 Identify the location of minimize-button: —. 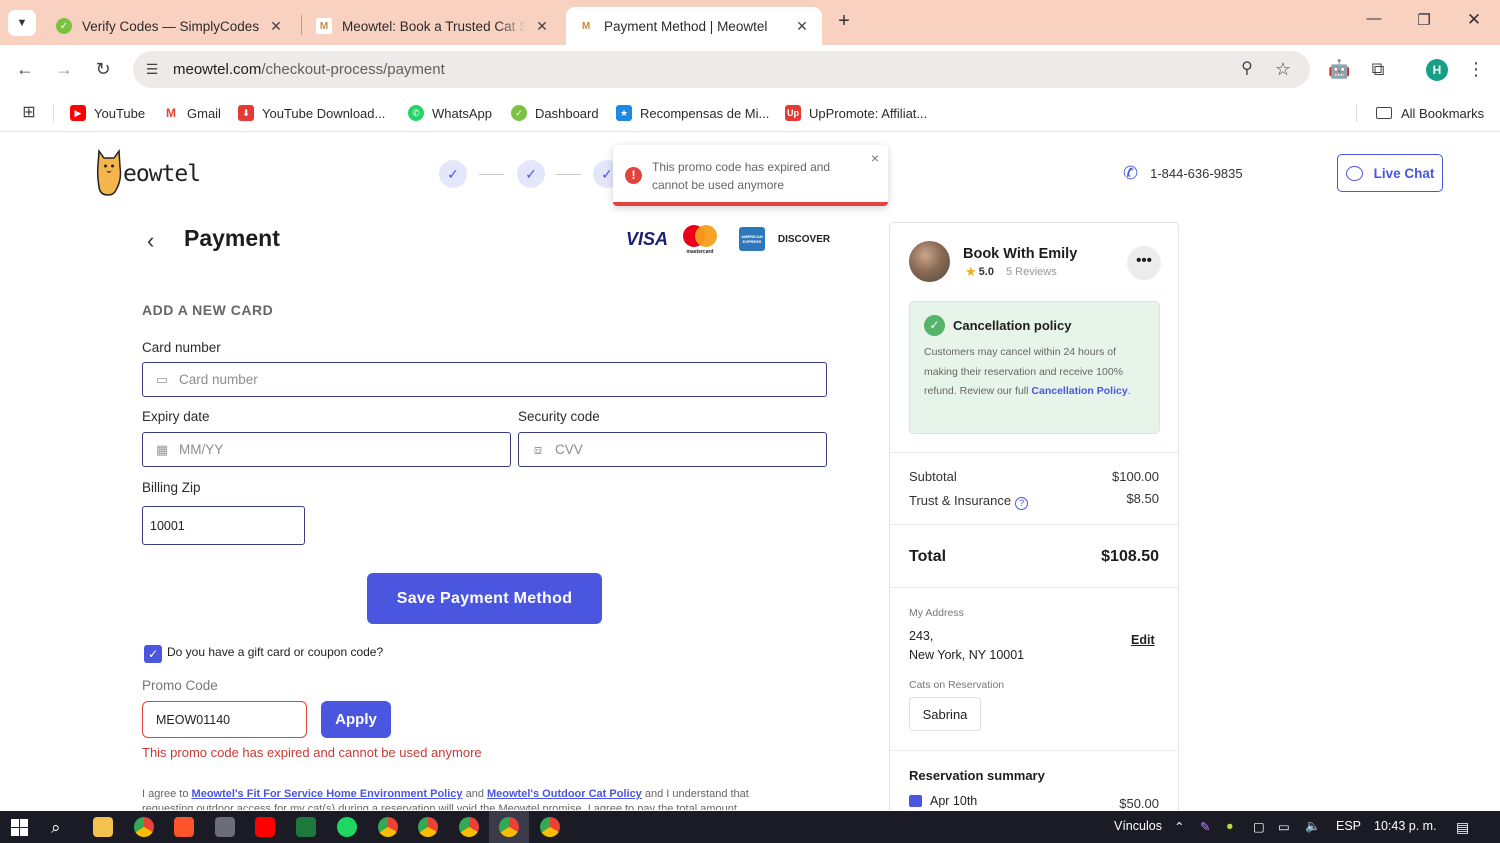
(1374, 18).